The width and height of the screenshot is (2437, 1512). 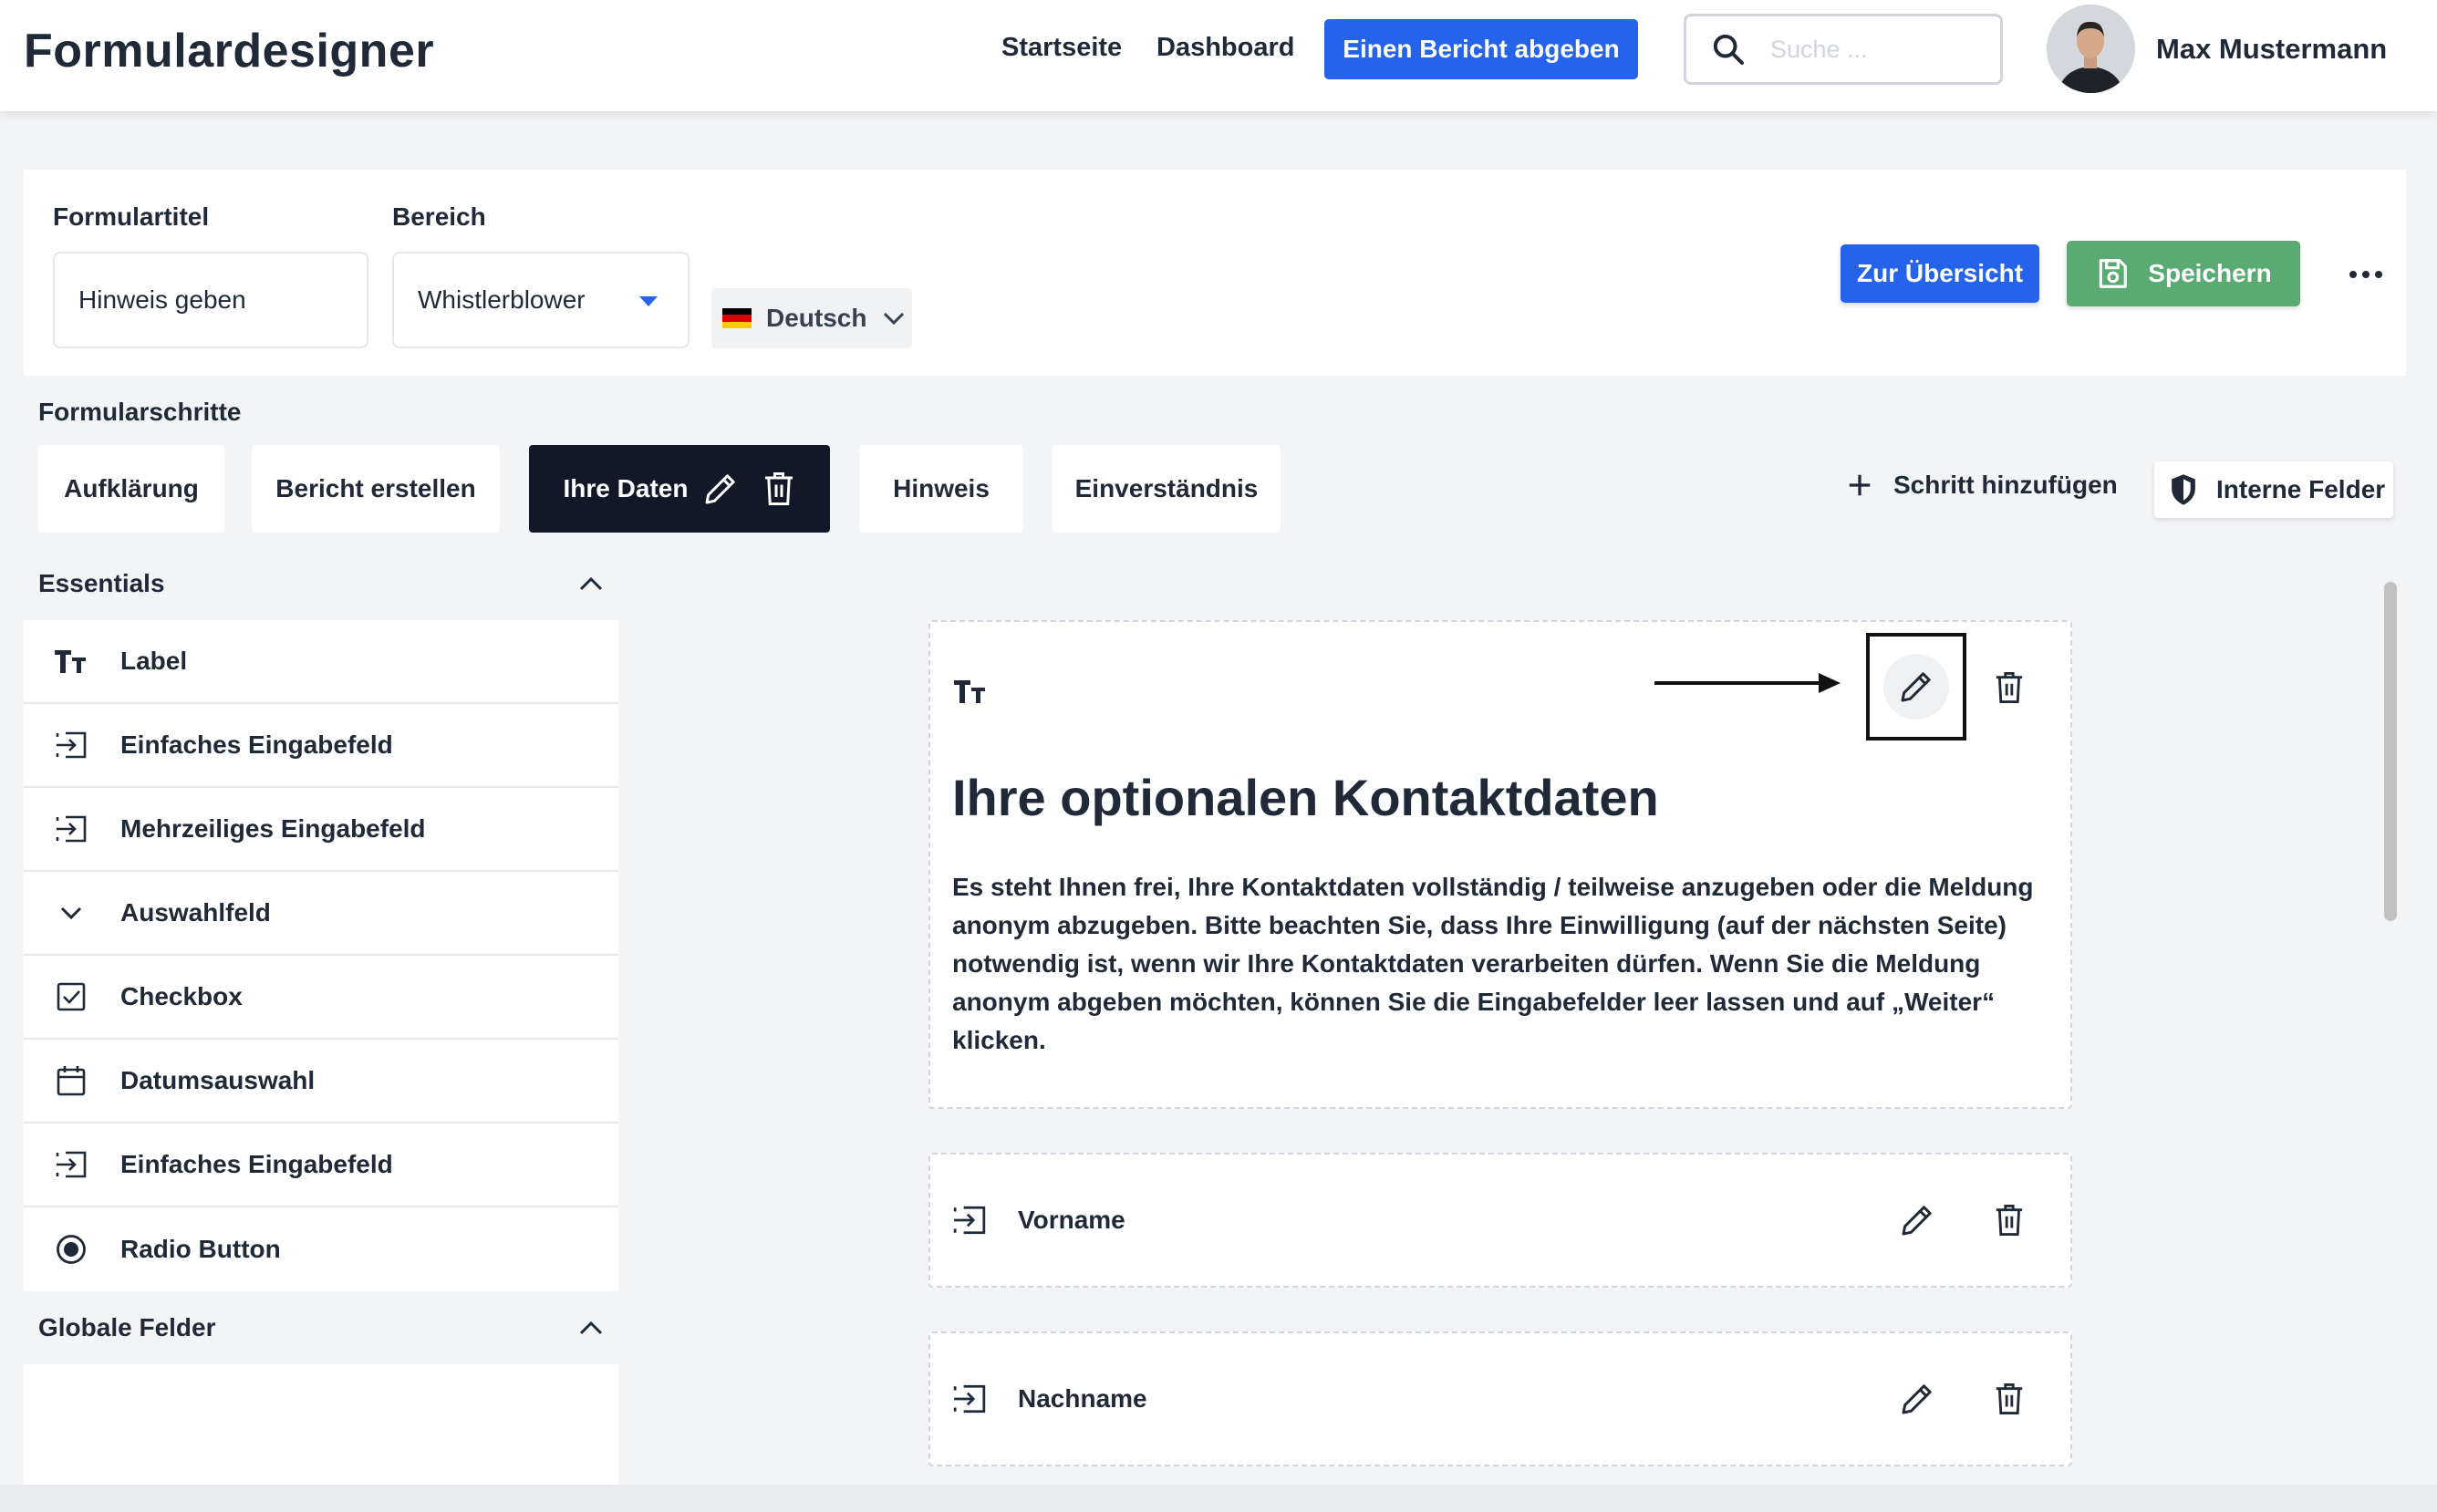 I want to click on global-fields-section-header: Globale Felder, so click(x=321, y=1327).